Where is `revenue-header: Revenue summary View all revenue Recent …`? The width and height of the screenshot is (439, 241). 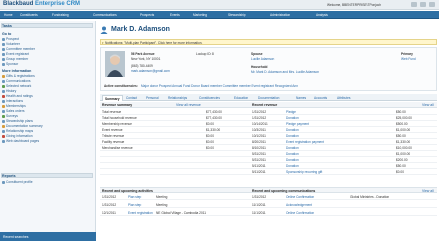 revenue-header: Revenue summary View all revenue Recent … is located at coordinates (268, 105).